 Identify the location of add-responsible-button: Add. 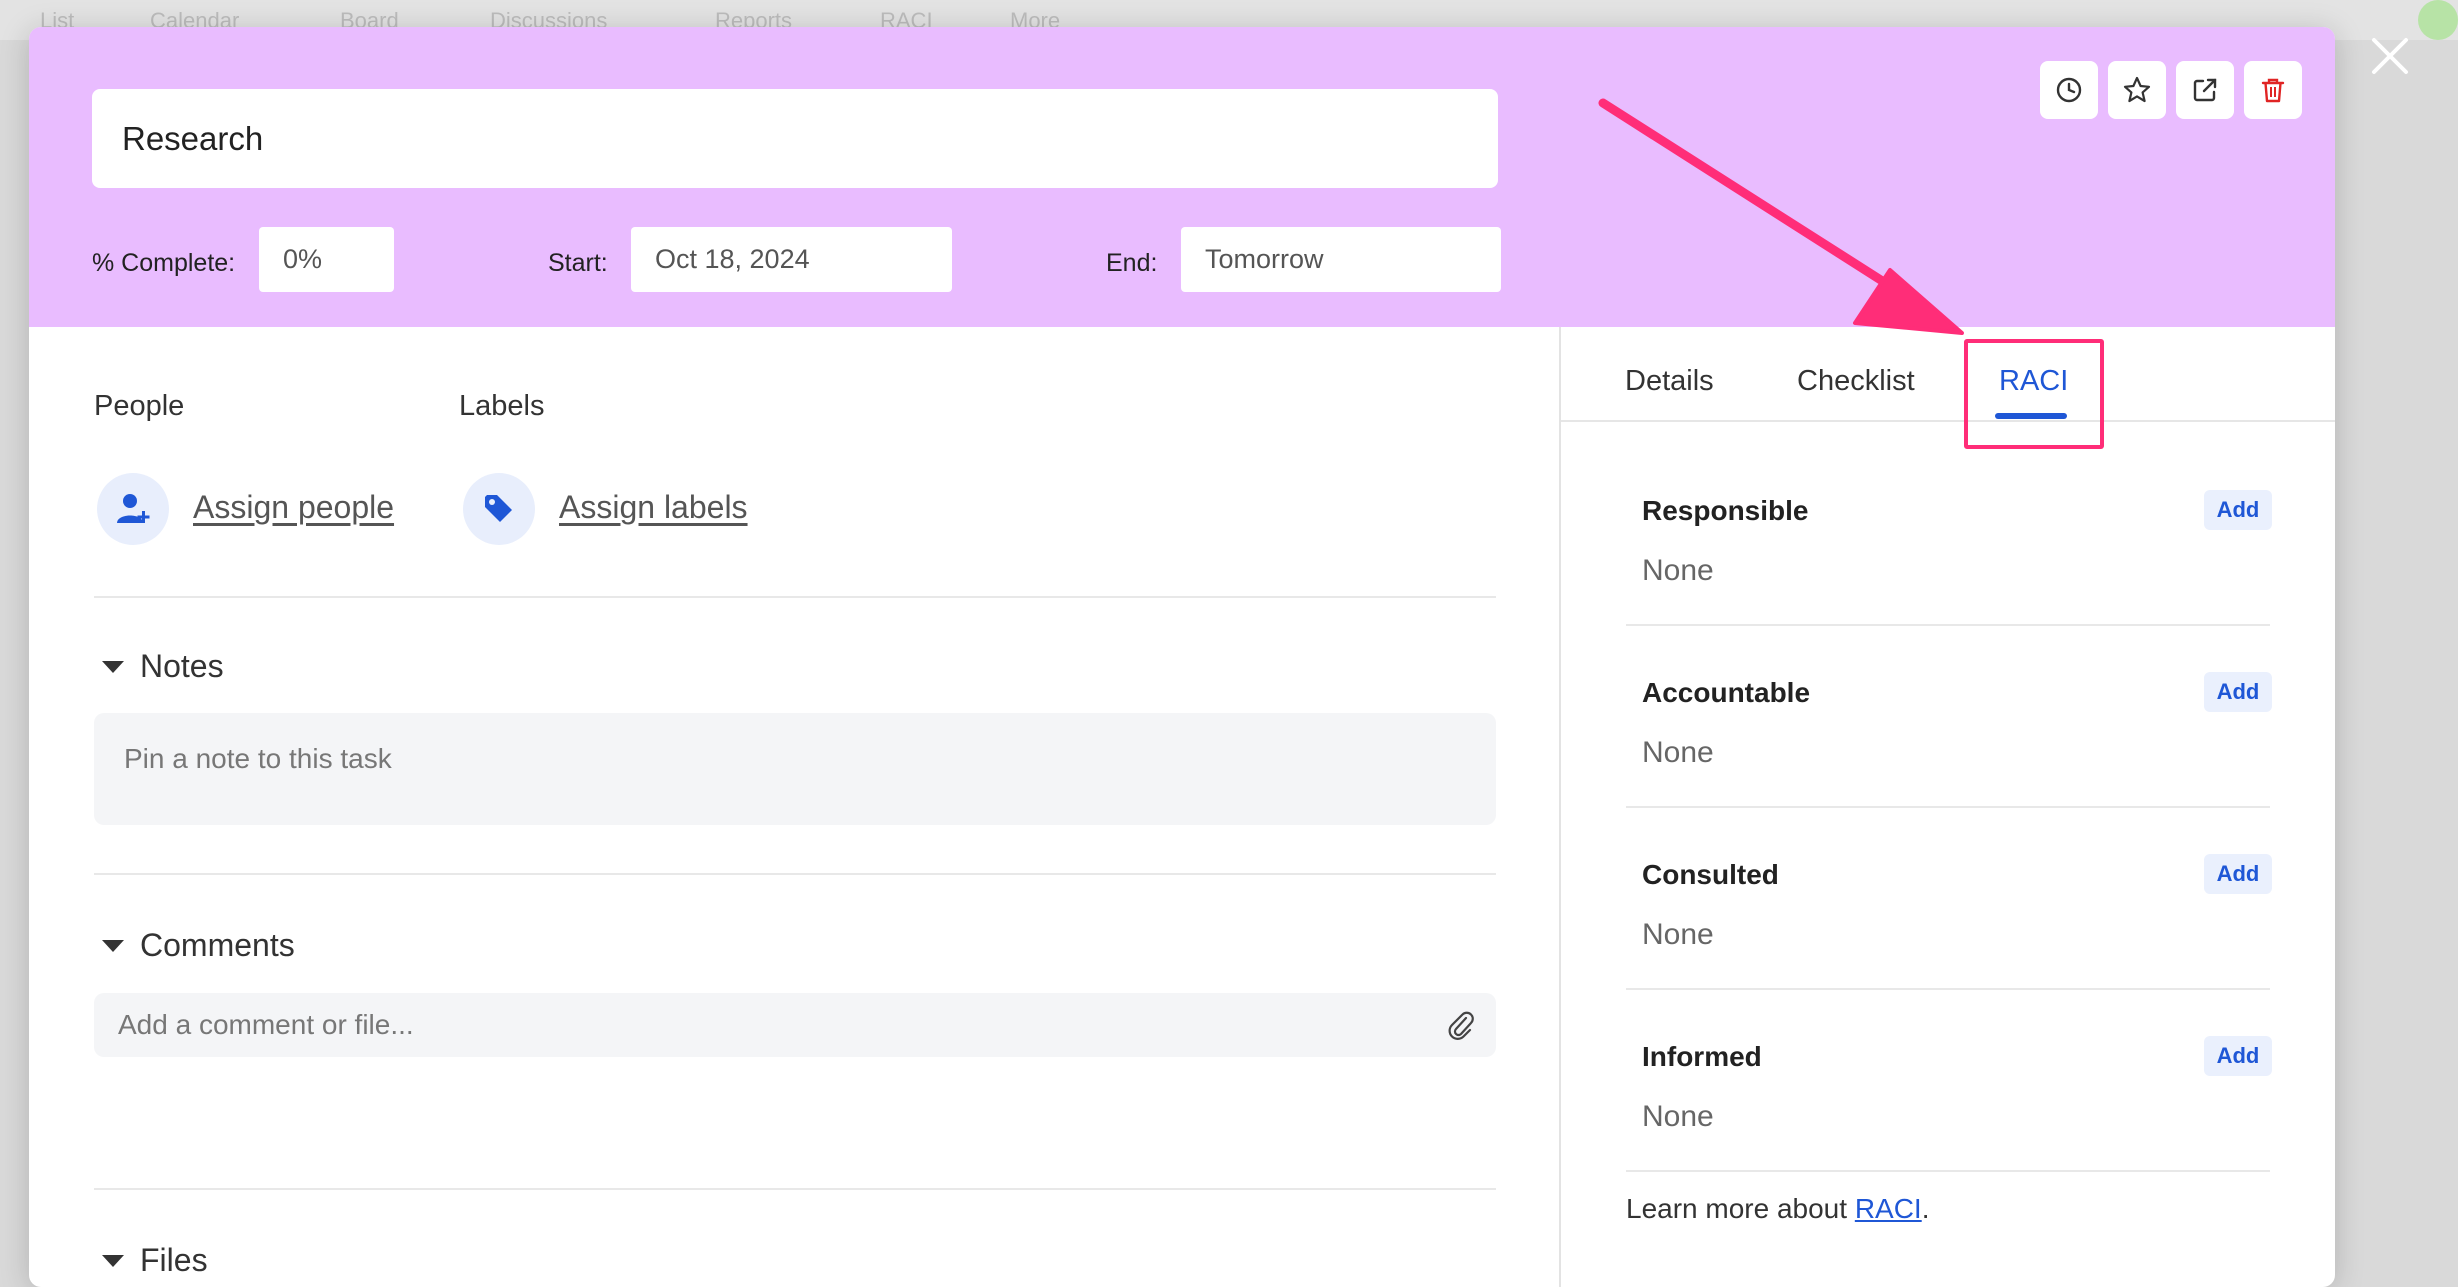
(2238, 510).